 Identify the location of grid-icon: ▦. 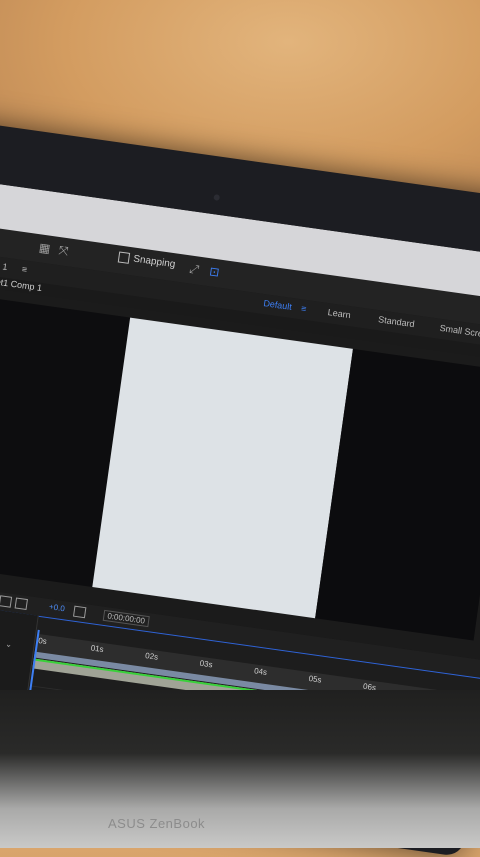
(46, 248).